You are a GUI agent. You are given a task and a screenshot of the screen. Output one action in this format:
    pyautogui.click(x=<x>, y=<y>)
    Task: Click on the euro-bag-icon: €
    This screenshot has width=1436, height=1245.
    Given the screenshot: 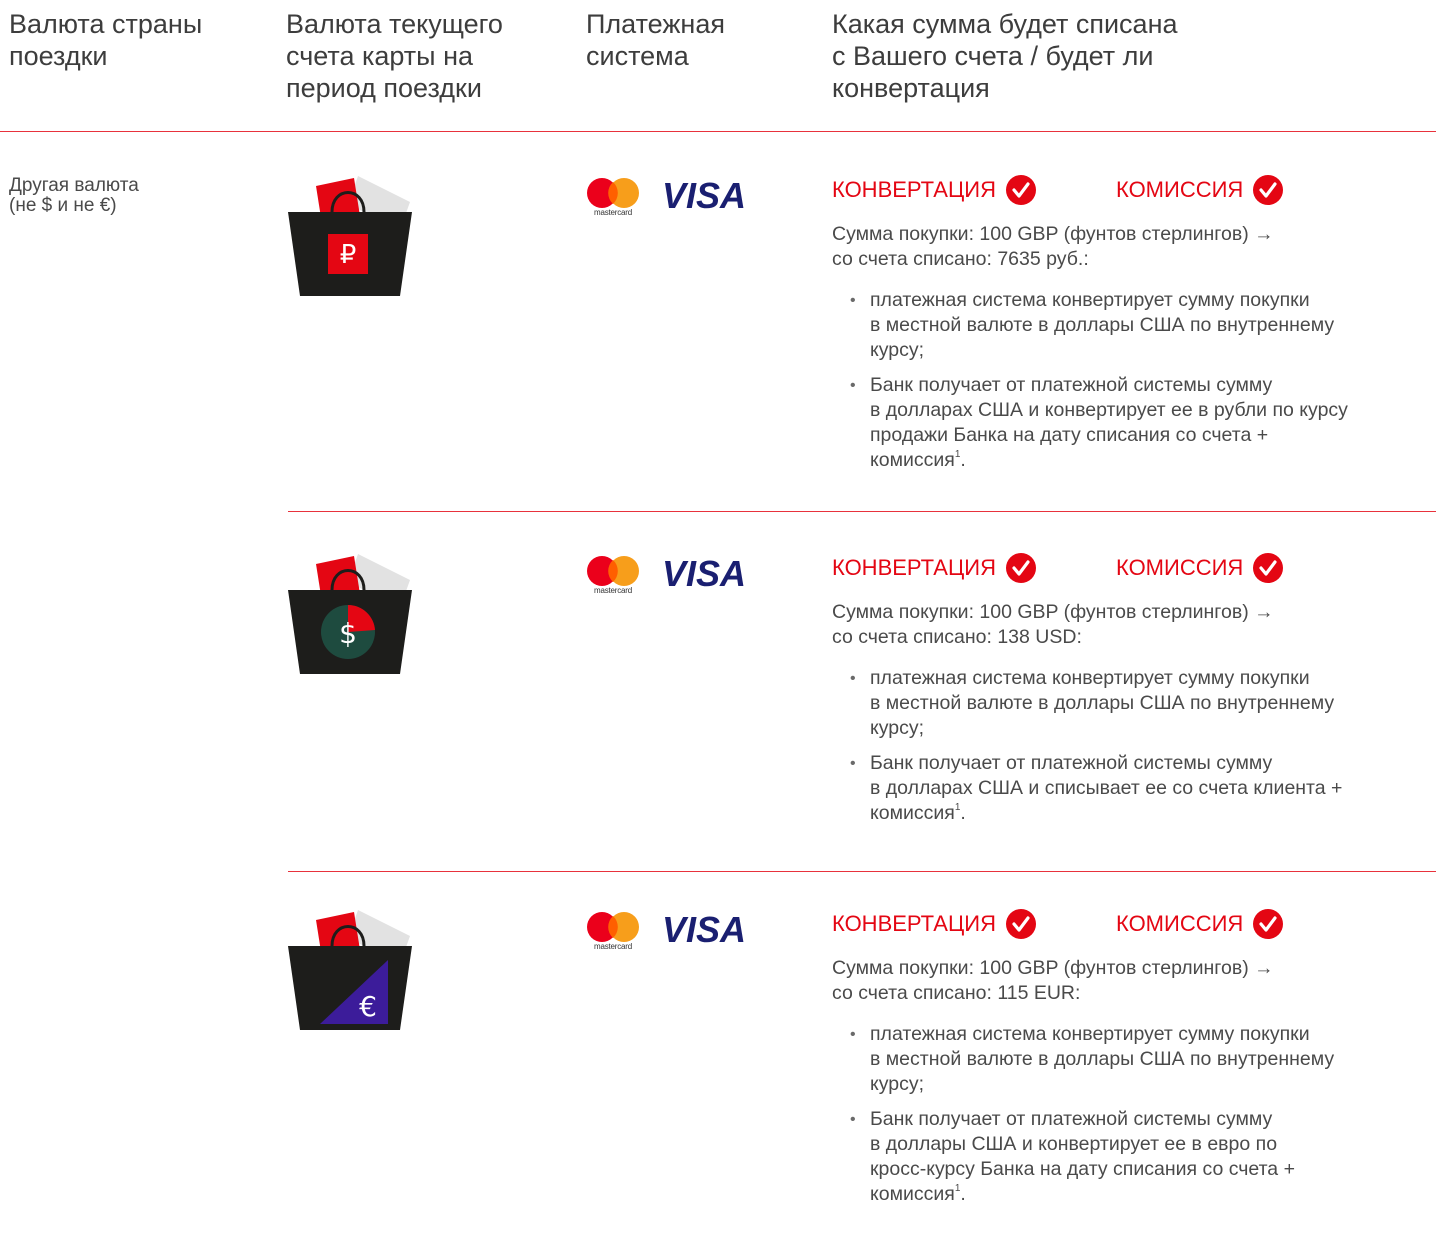 What is the action you would take?
    pyautogui.click(x=350, y=970)
    